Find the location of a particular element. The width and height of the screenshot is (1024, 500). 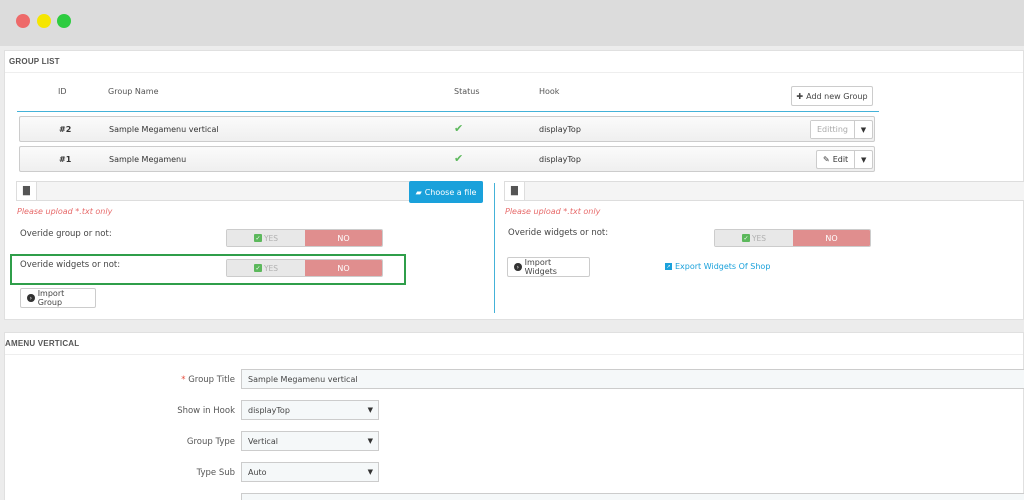

group-list-heading: GROUP LIST is located at coordinates (514, 62).